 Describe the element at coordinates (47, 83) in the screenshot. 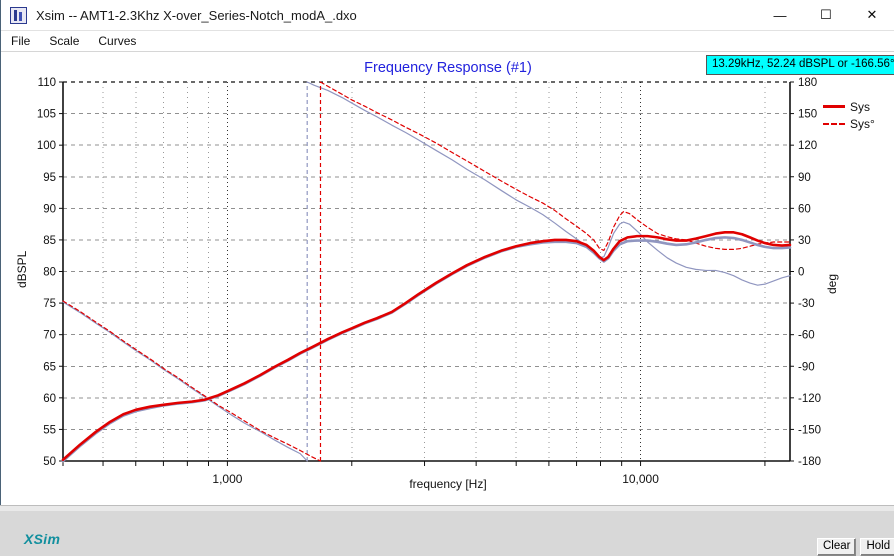

I see `svg-text: 110` at that location.